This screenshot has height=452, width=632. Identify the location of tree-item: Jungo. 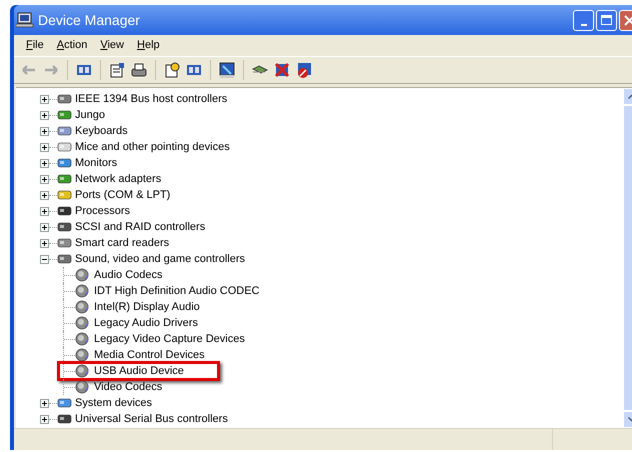
(90, 115).